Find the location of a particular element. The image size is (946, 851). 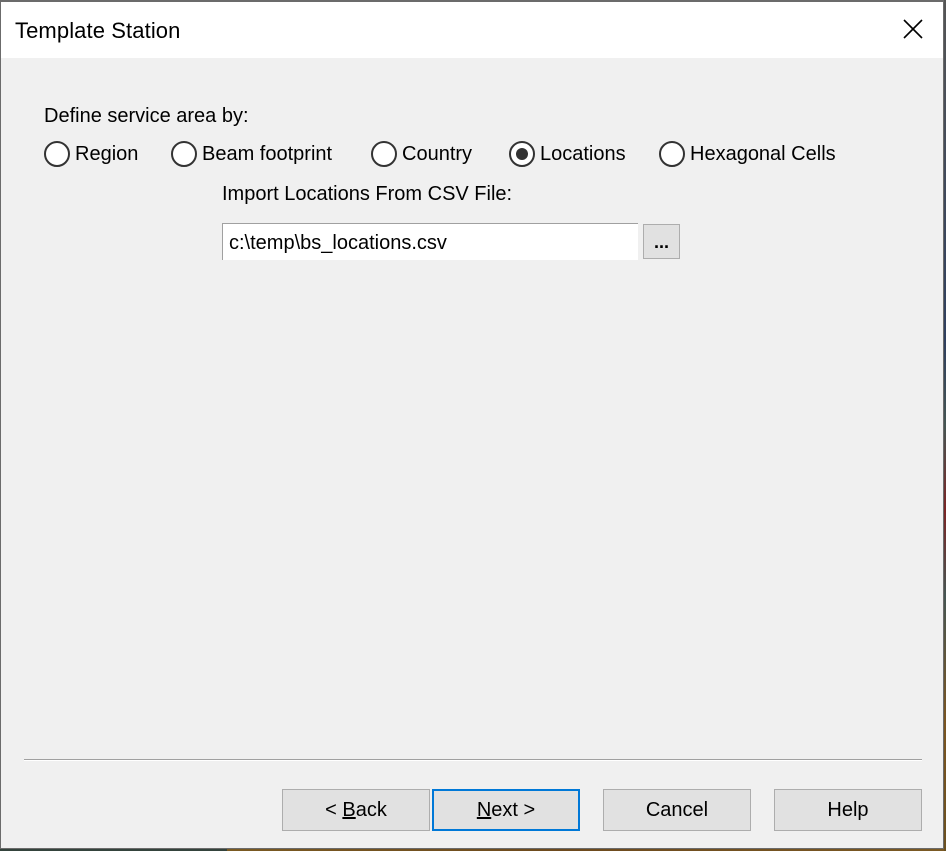

next-button: Next > is located at coordinates (506, 810).